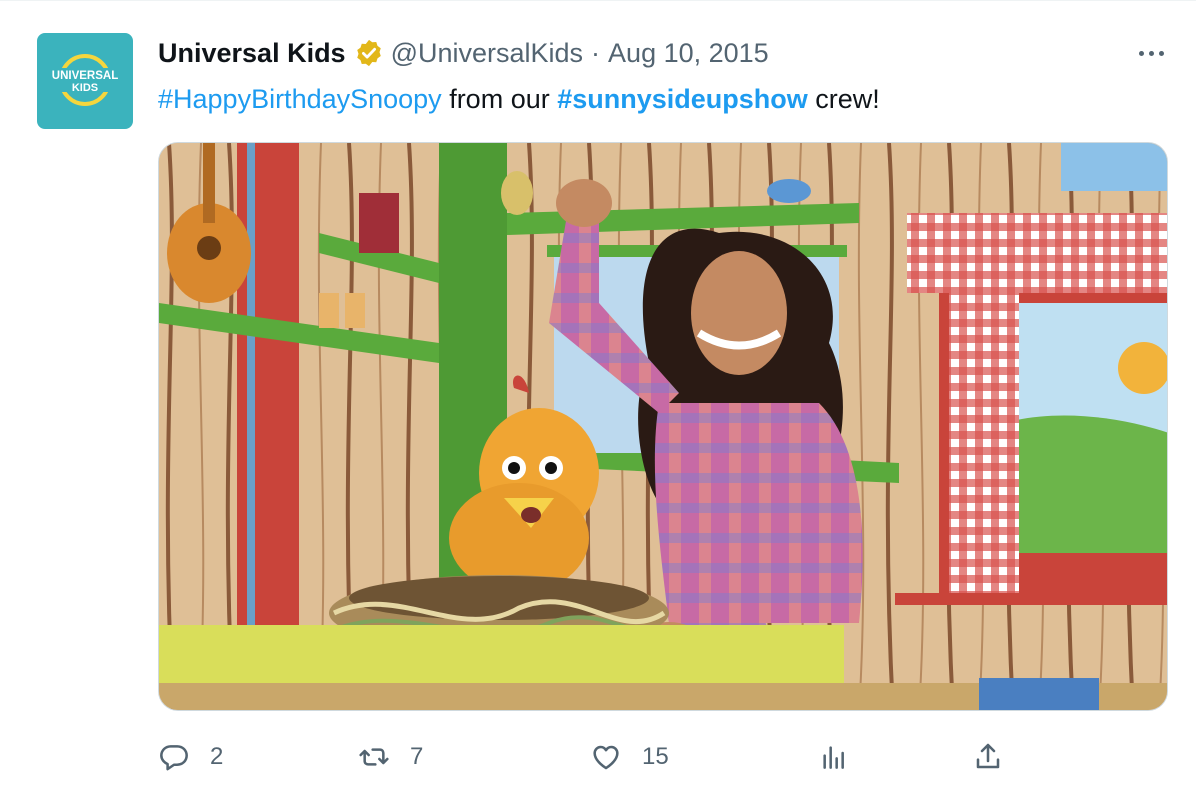 Image resolution: width=1196 pixels, height=793 pixels. I want to click on like-icon, so click(606, 757).